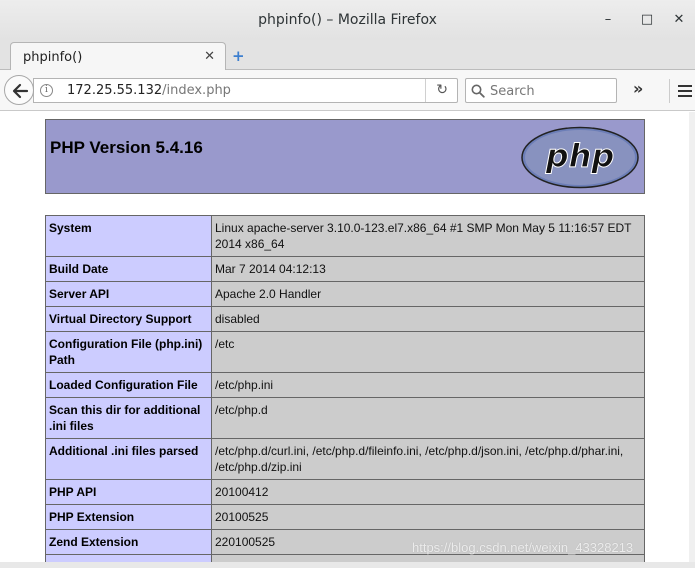 The image size is (695, 568). Describe the element at coordinates (428, 269) in the screenshot. I see `row-value: Mar 7 2014 04:12:13` at that location.